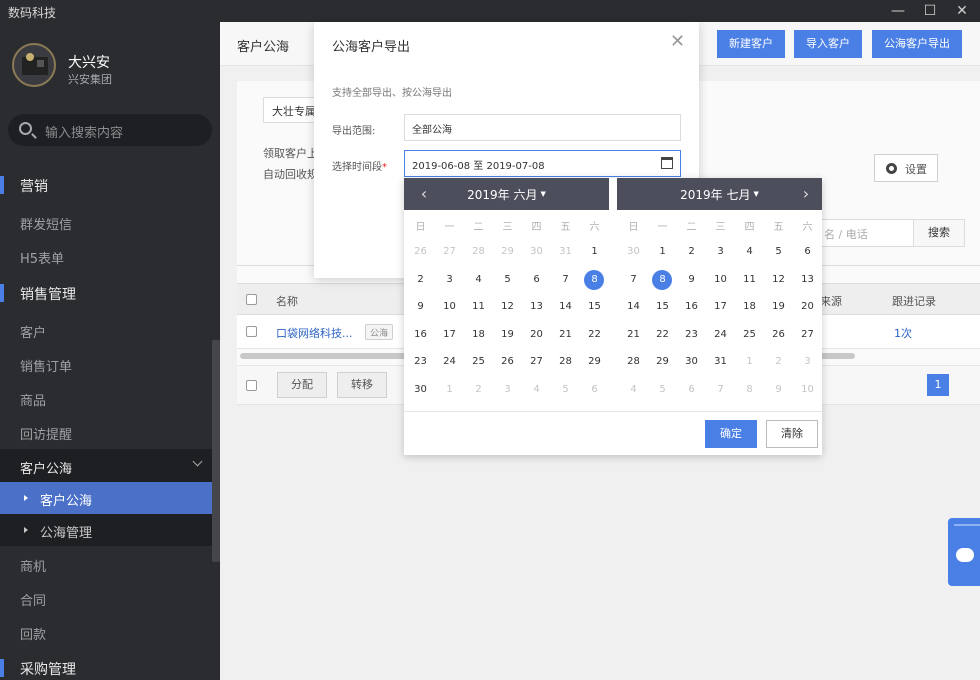 The height and width of the screenshot is (680, 980). I want to click on footer-checkbox, so click(251, 385).